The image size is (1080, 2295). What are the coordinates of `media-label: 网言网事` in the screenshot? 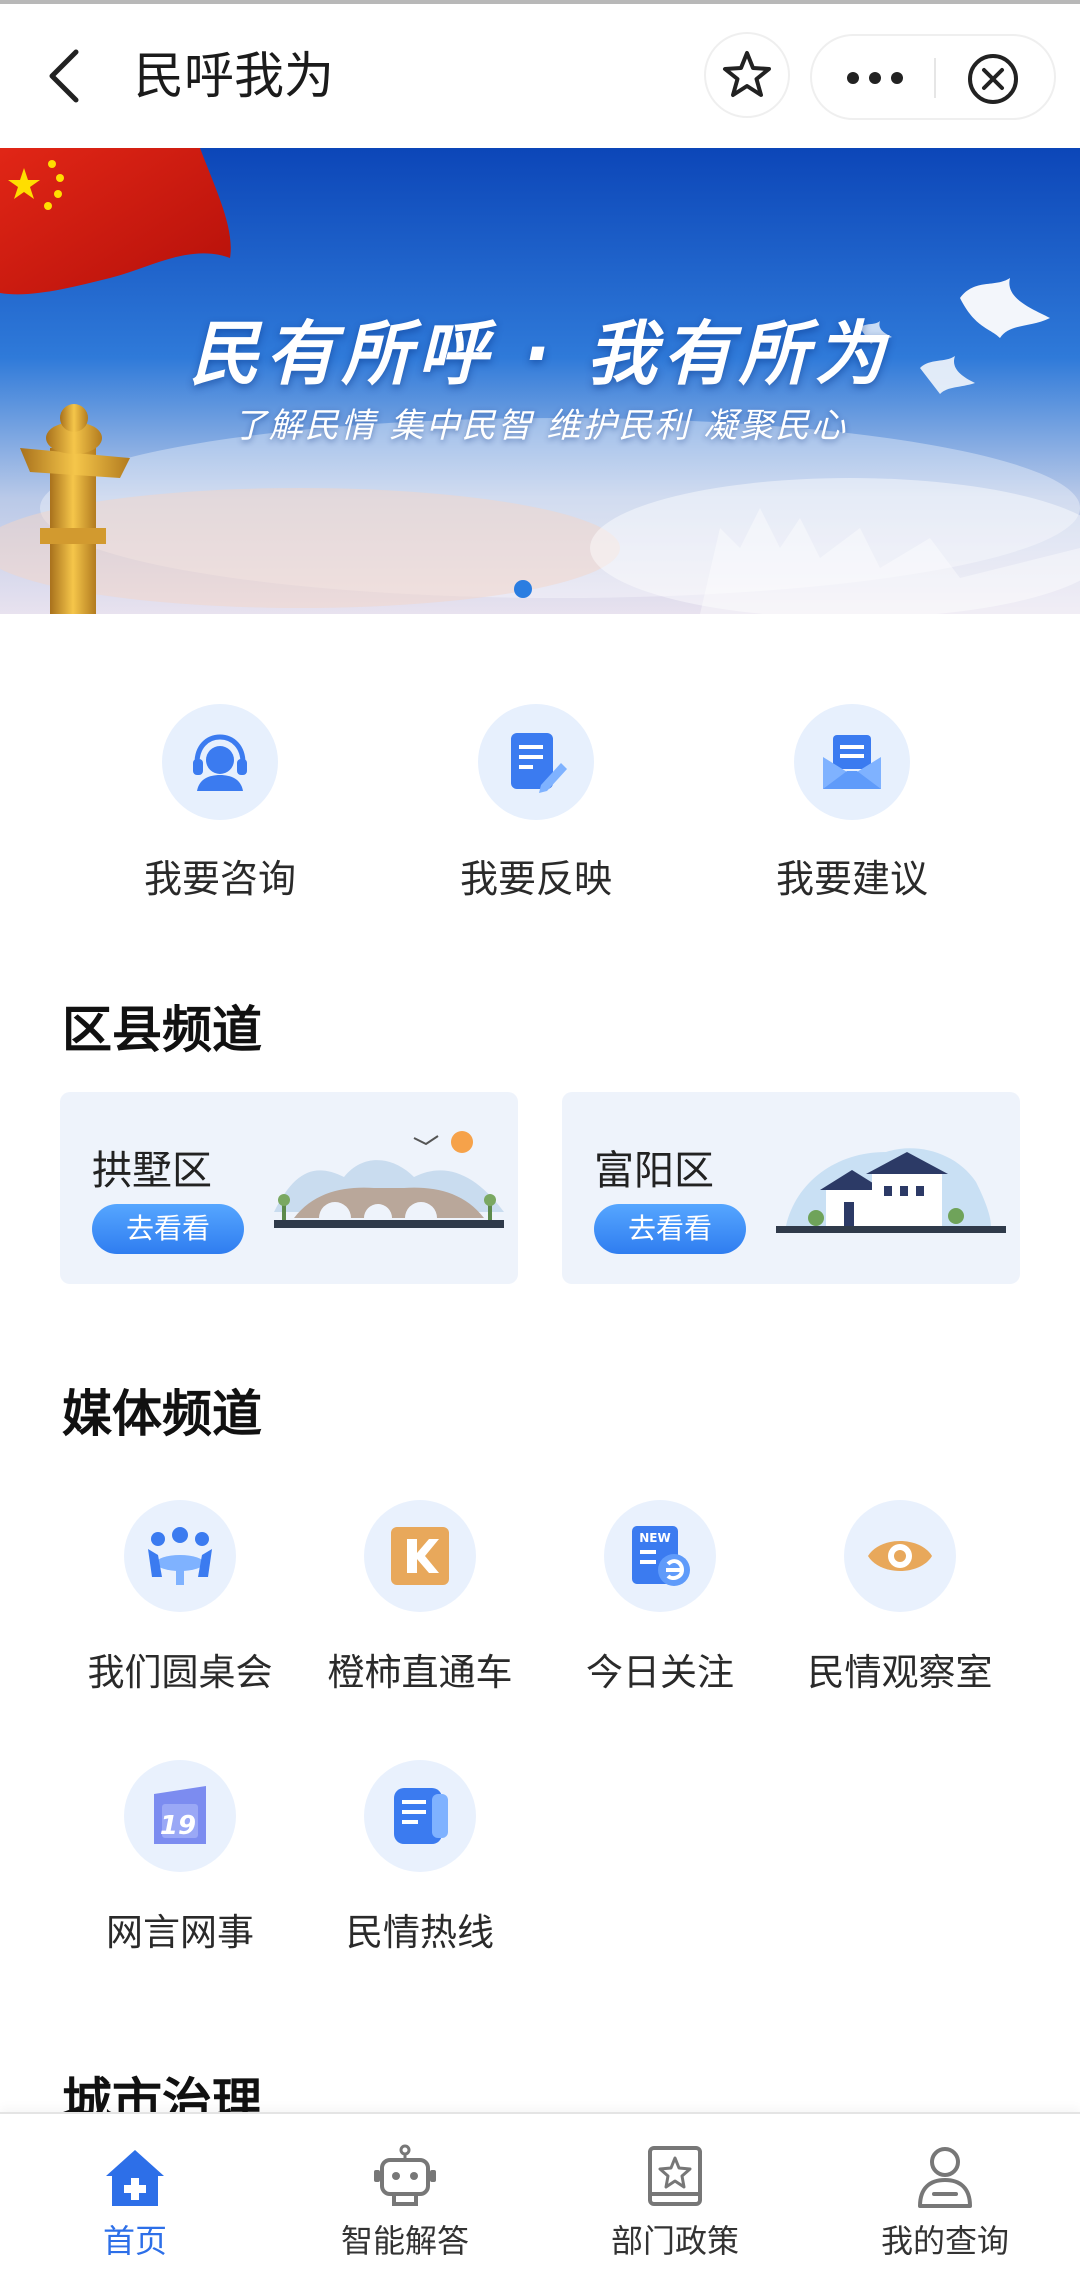 It's located at (180, 1932).